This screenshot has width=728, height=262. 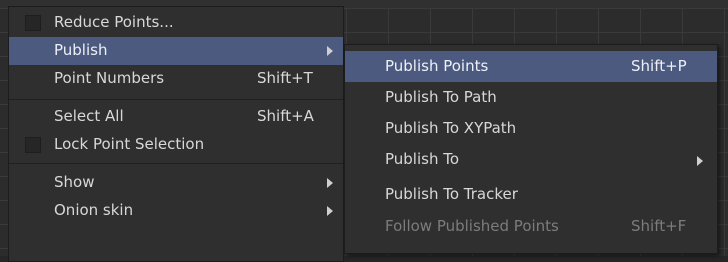 What do you see at coordinates (176, 117) in the screenshot?
I see `menu-item-select-all: Select All Shift+A` at bounding box center [176, 117].